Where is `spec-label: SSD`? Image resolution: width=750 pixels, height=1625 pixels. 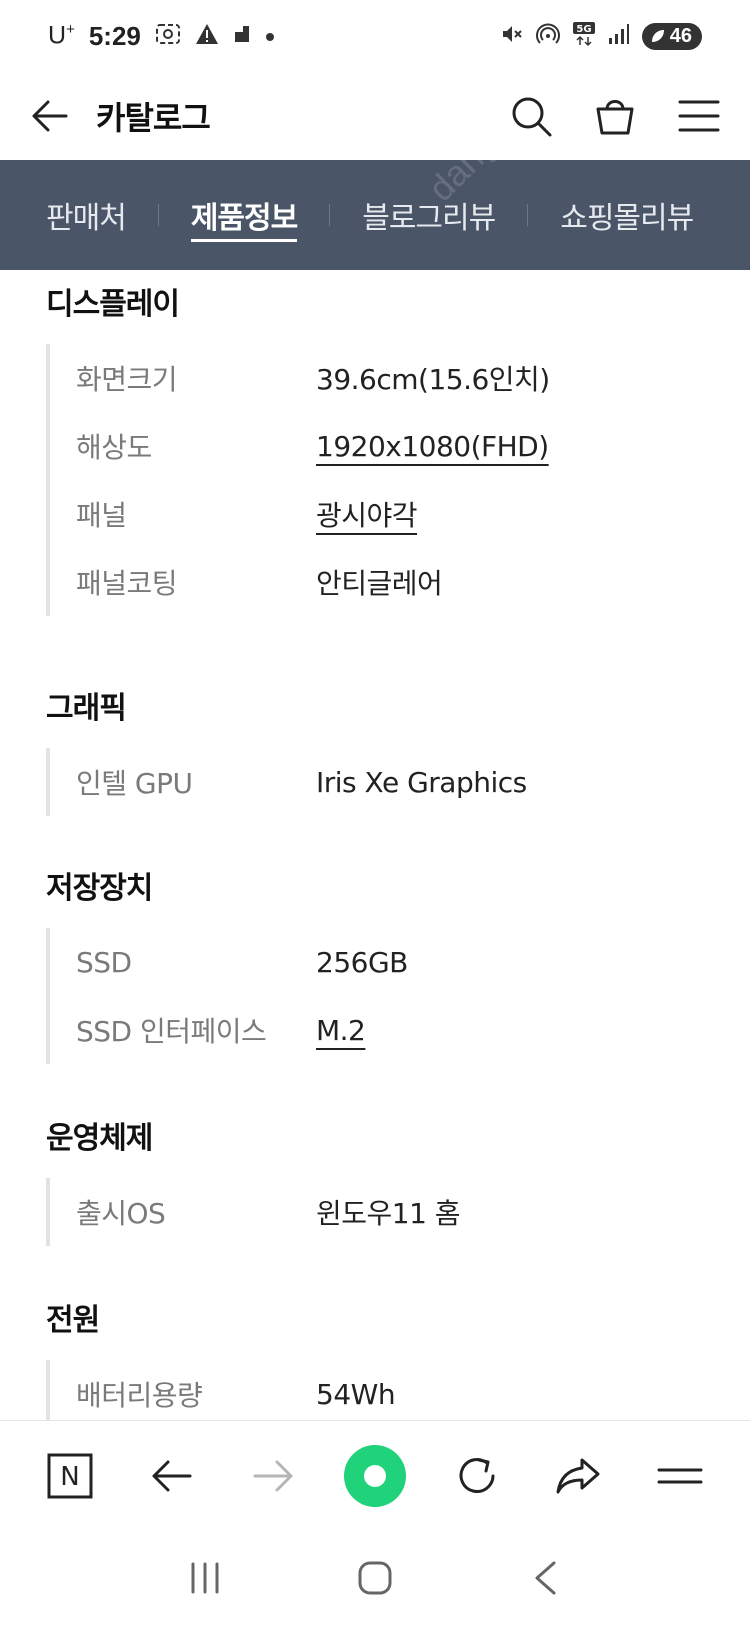 spec-label: SSD is located at coordinates (104, 962).